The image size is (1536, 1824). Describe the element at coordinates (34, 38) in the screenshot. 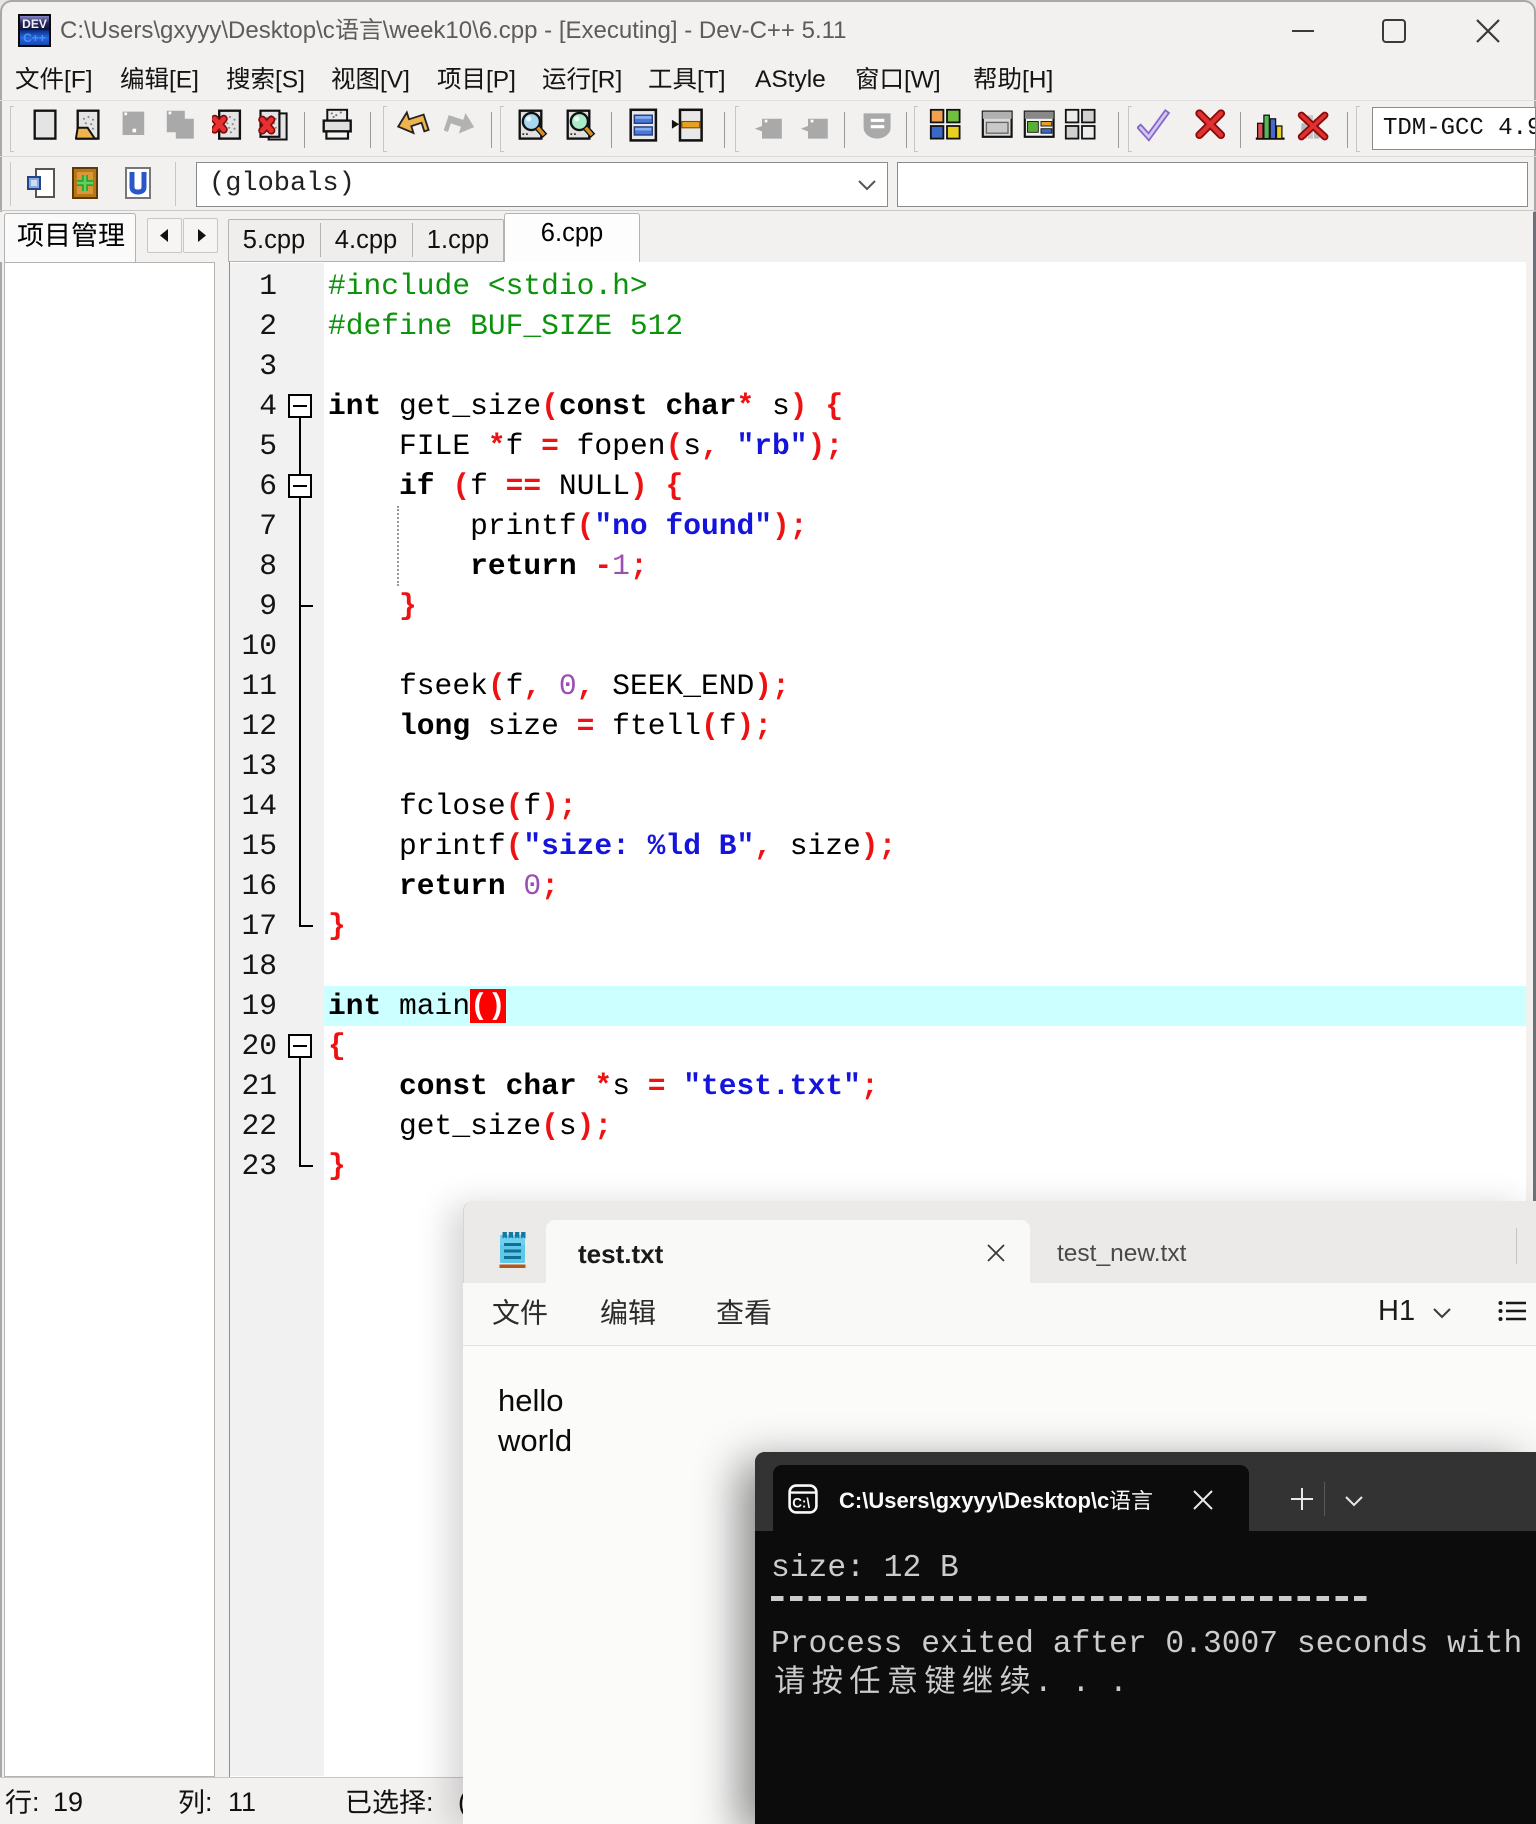

I see `svg-text: C++` at that location.